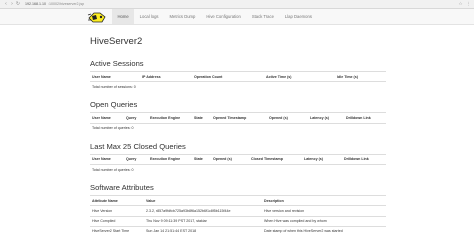 The height and width of the screenshot is (245, 474). What do you see at coordinates (203, 201) in the screenshot?
I see `column-header: Value` at bounding box center [203, 201].